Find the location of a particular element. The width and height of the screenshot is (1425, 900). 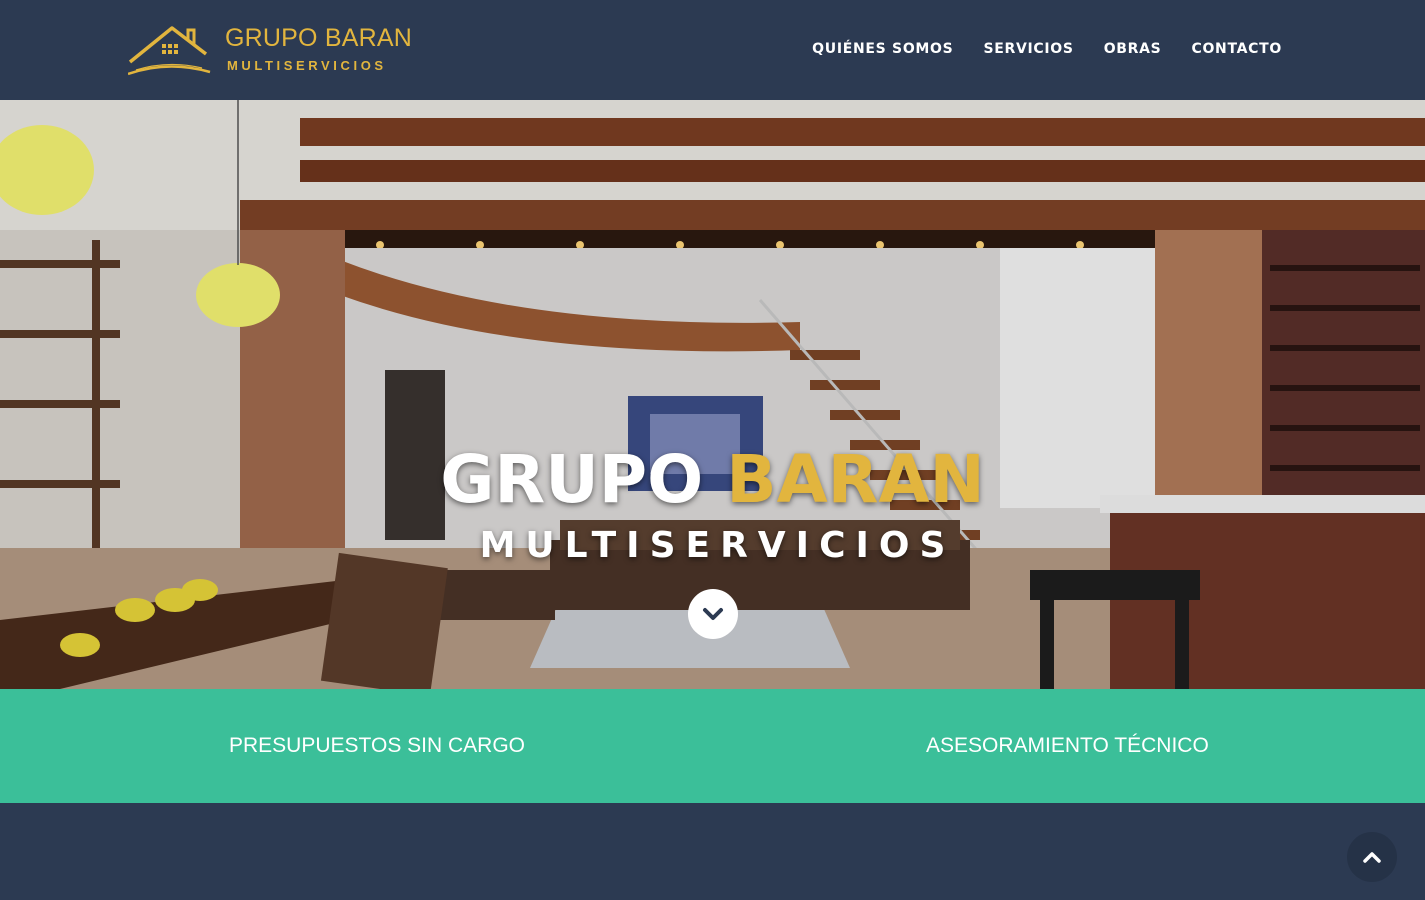

chevron-down-icon is located at coordinates (713, 614).